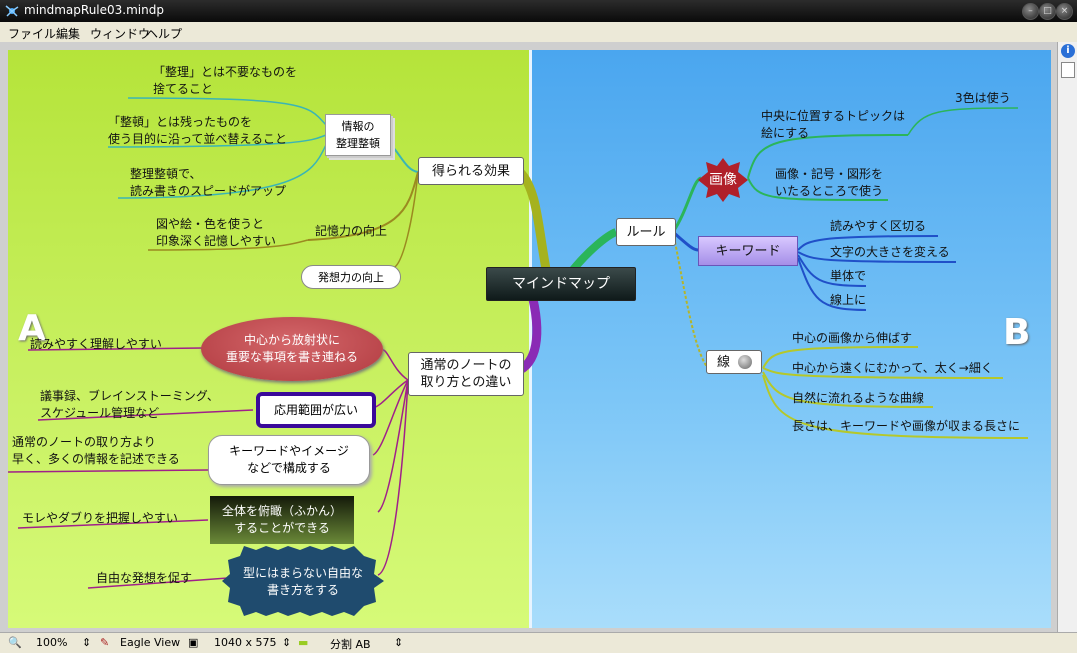 The width and height of the screenshot is (1077, 653). What do you see at coordinates (852, 338) in the screenshot?
I see `line-item-1: 中心の画像から伸ばす` at bounding box center [852, 338].